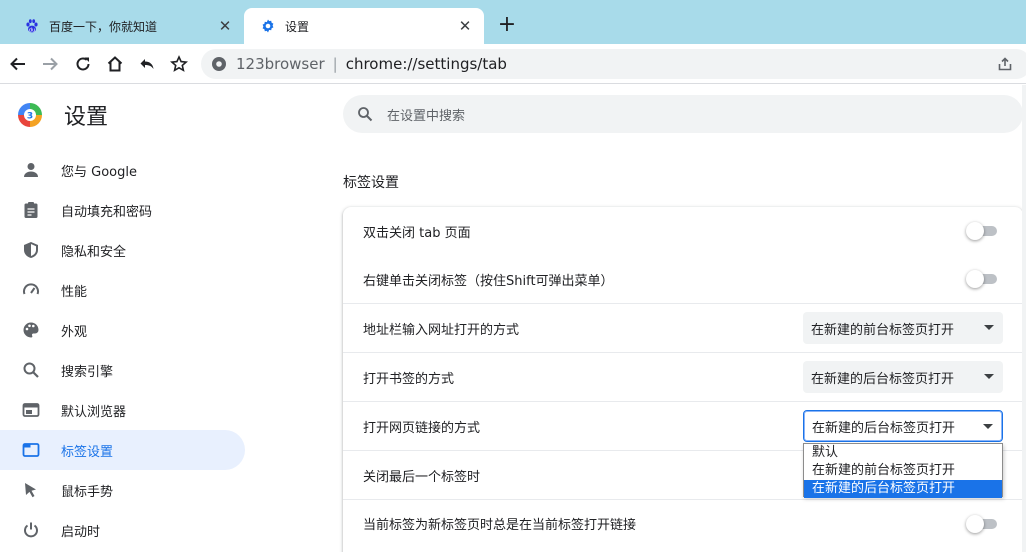 The height and width of the screenshot is (552, 1026). I want to click on select-value: 在新建的前台标签页打开, so click(883, 330).